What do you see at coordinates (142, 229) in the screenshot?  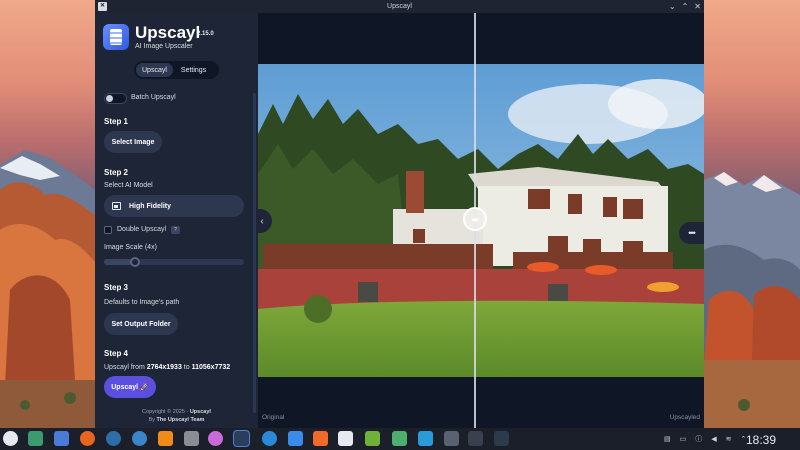 I see `double-upscayl-label: Double Upscayl` at bounding box center [142, 229].